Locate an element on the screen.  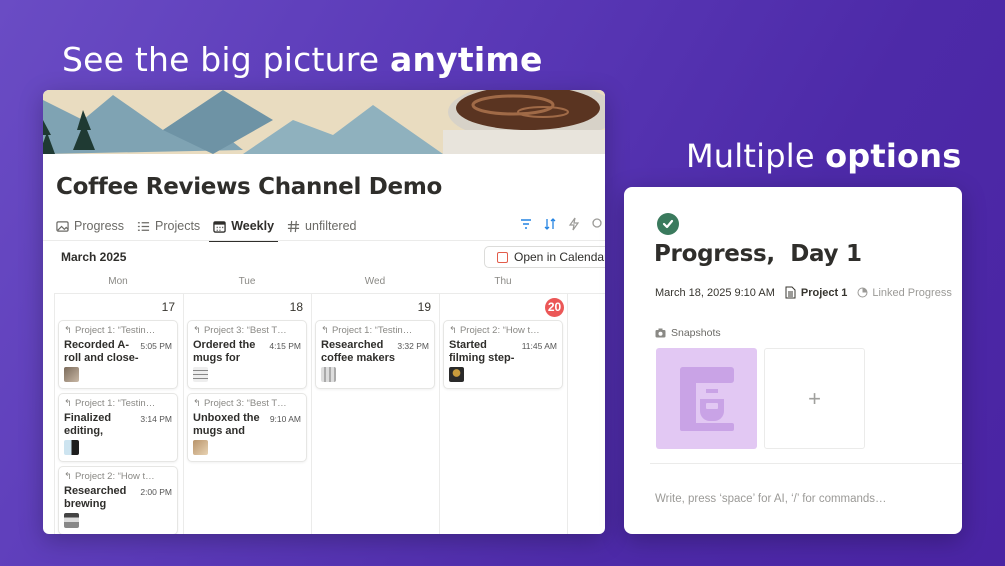
weekday-thu: Thu is located at coordinates (503, 281).